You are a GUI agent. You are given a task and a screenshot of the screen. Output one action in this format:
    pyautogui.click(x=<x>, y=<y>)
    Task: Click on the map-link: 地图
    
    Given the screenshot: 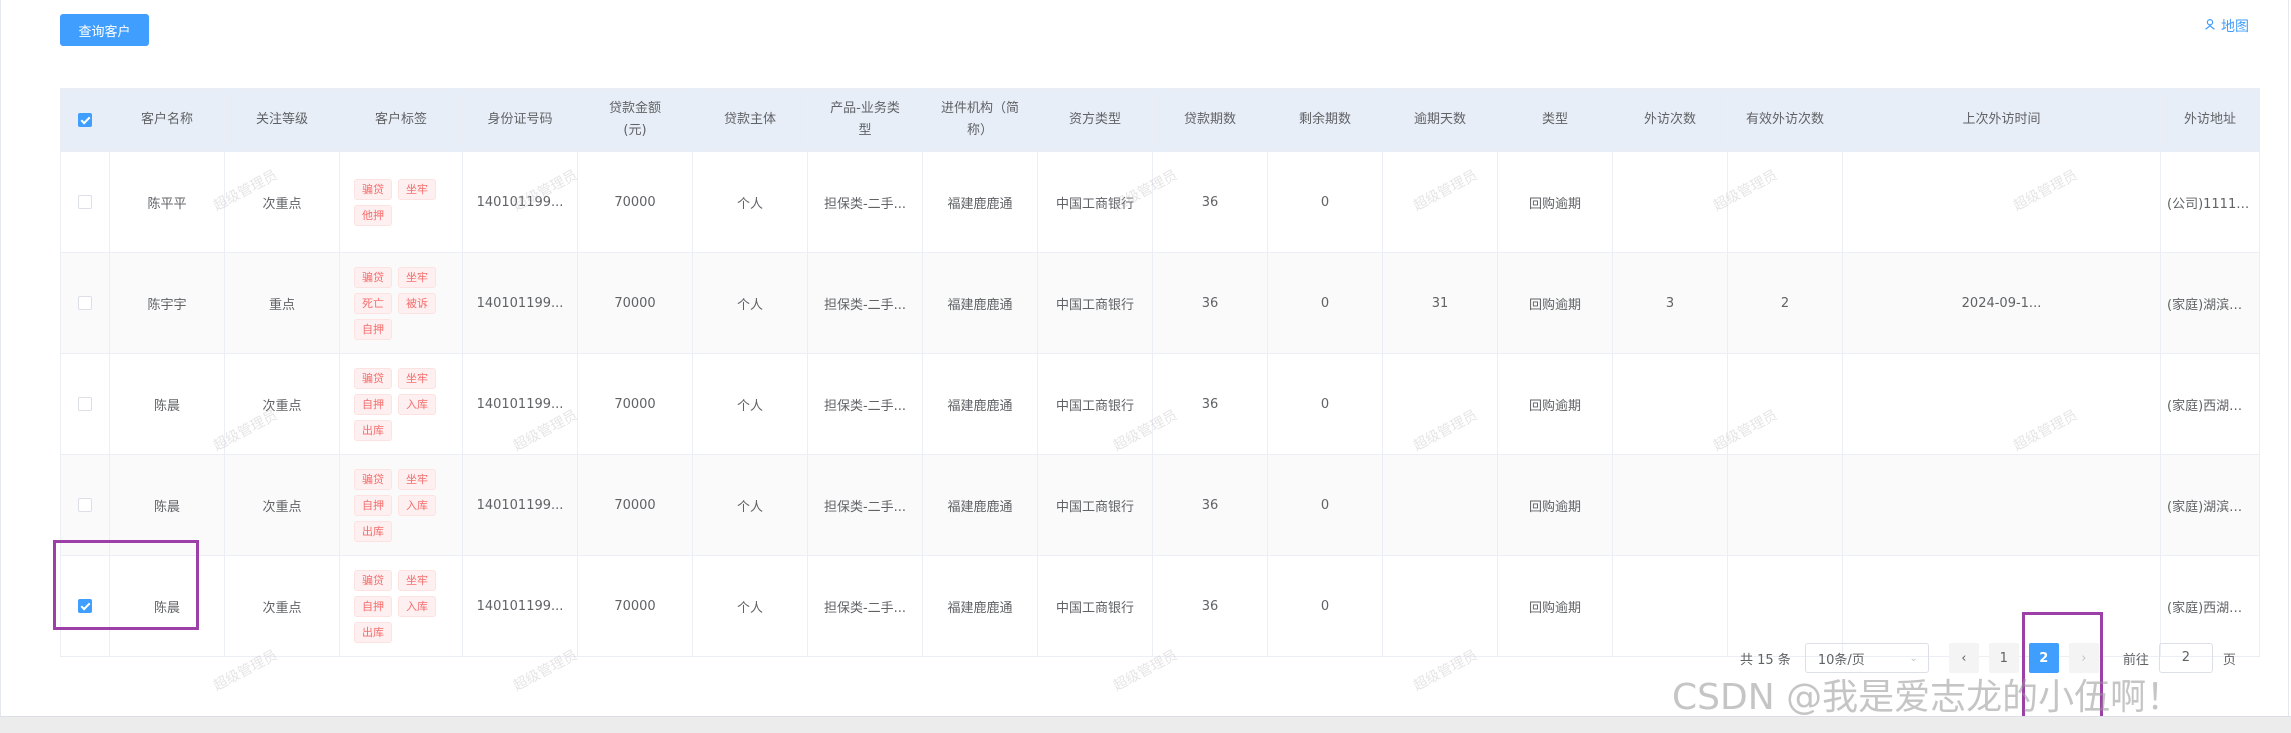 What is the action you would take?
    pyautogui.click(x=2226, y=26)
    